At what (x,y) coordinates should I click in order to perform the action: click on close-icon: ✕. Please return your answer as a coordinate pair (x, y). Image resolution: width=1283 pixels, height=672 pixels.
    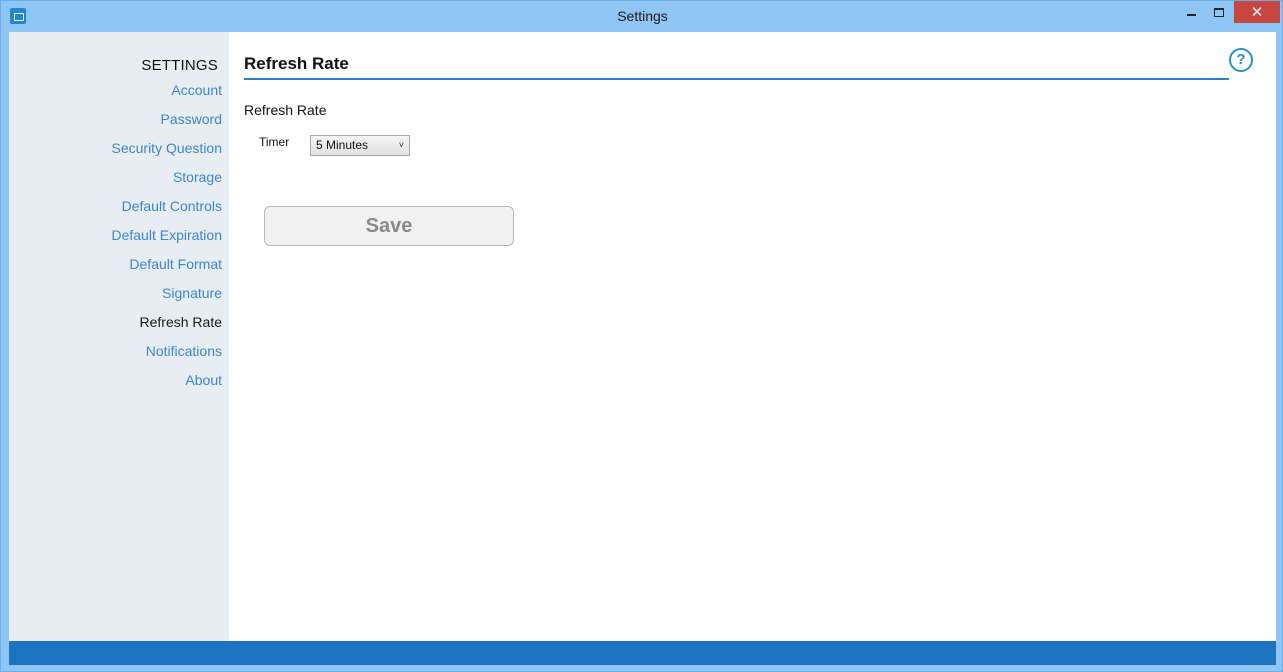
    Looking at the image, I should click on (1257, 12).